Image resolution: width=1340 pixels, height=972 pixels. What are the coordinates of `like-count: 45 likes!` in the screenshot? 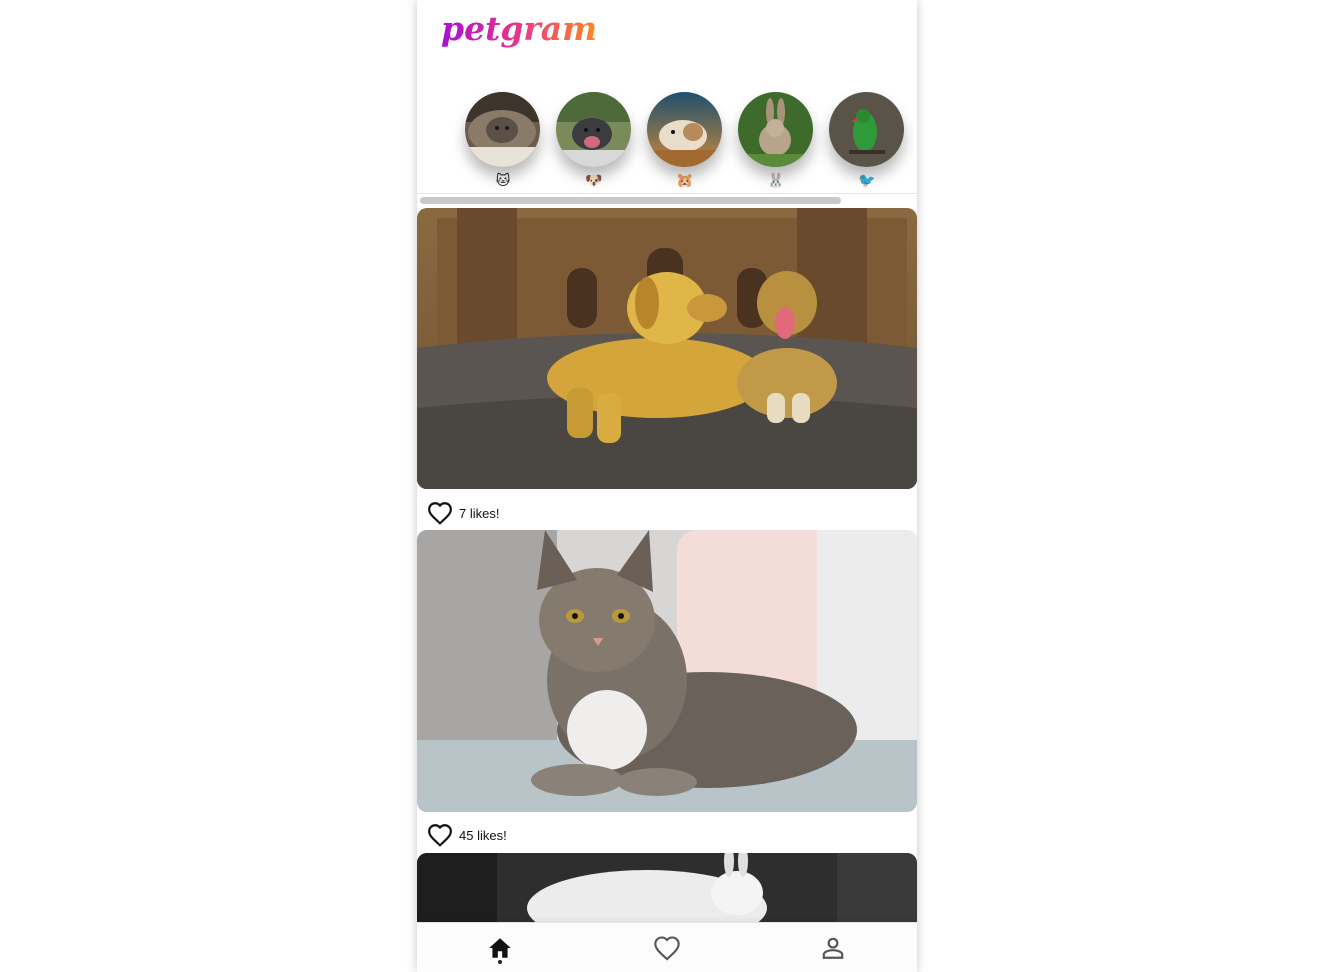 It's located at (483, 835).